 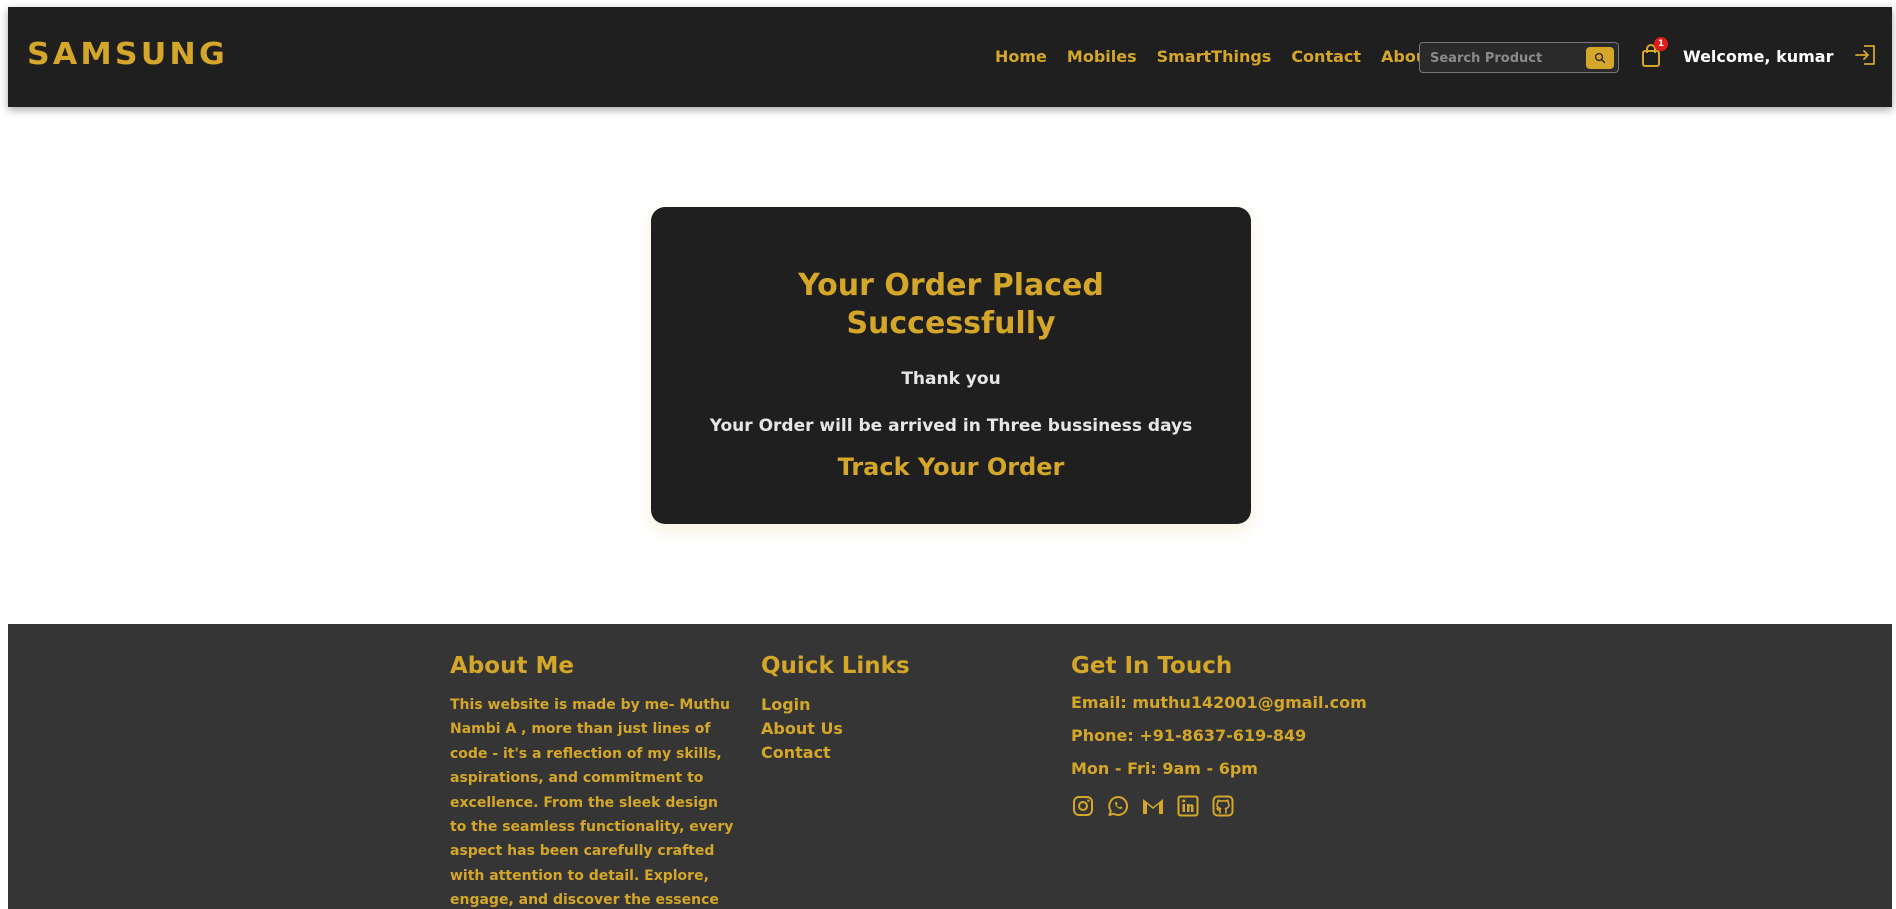 I want to click on footer-about-heading: About Me, so click(x=512, y=666).